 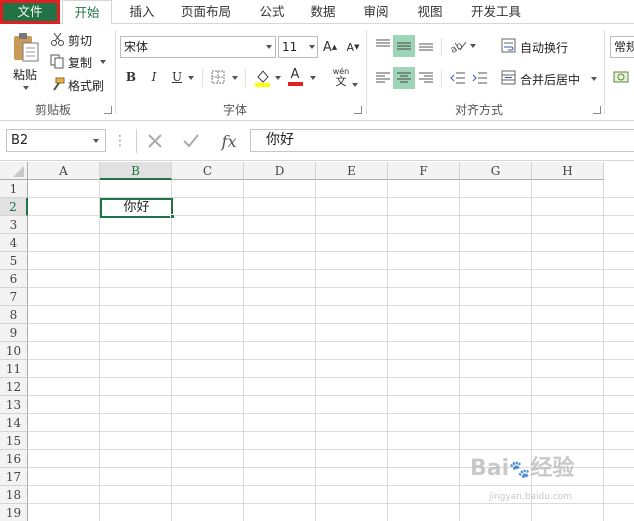 I want to click on column-header-e: E, so click(x=352, y=171).